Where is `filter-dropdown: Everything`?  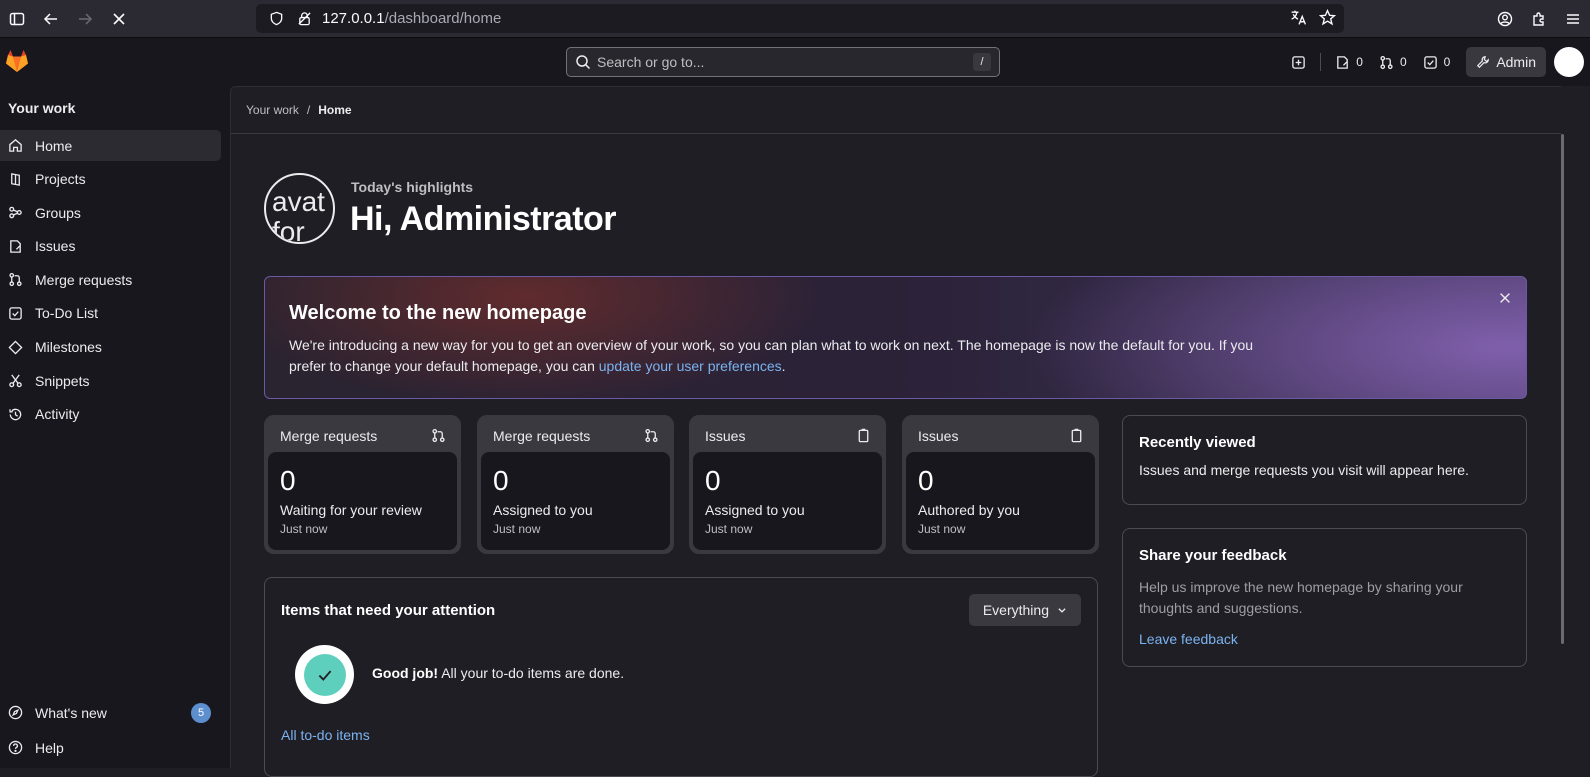 filter-dropdown: Everything is located at coordinates (1024, 610).